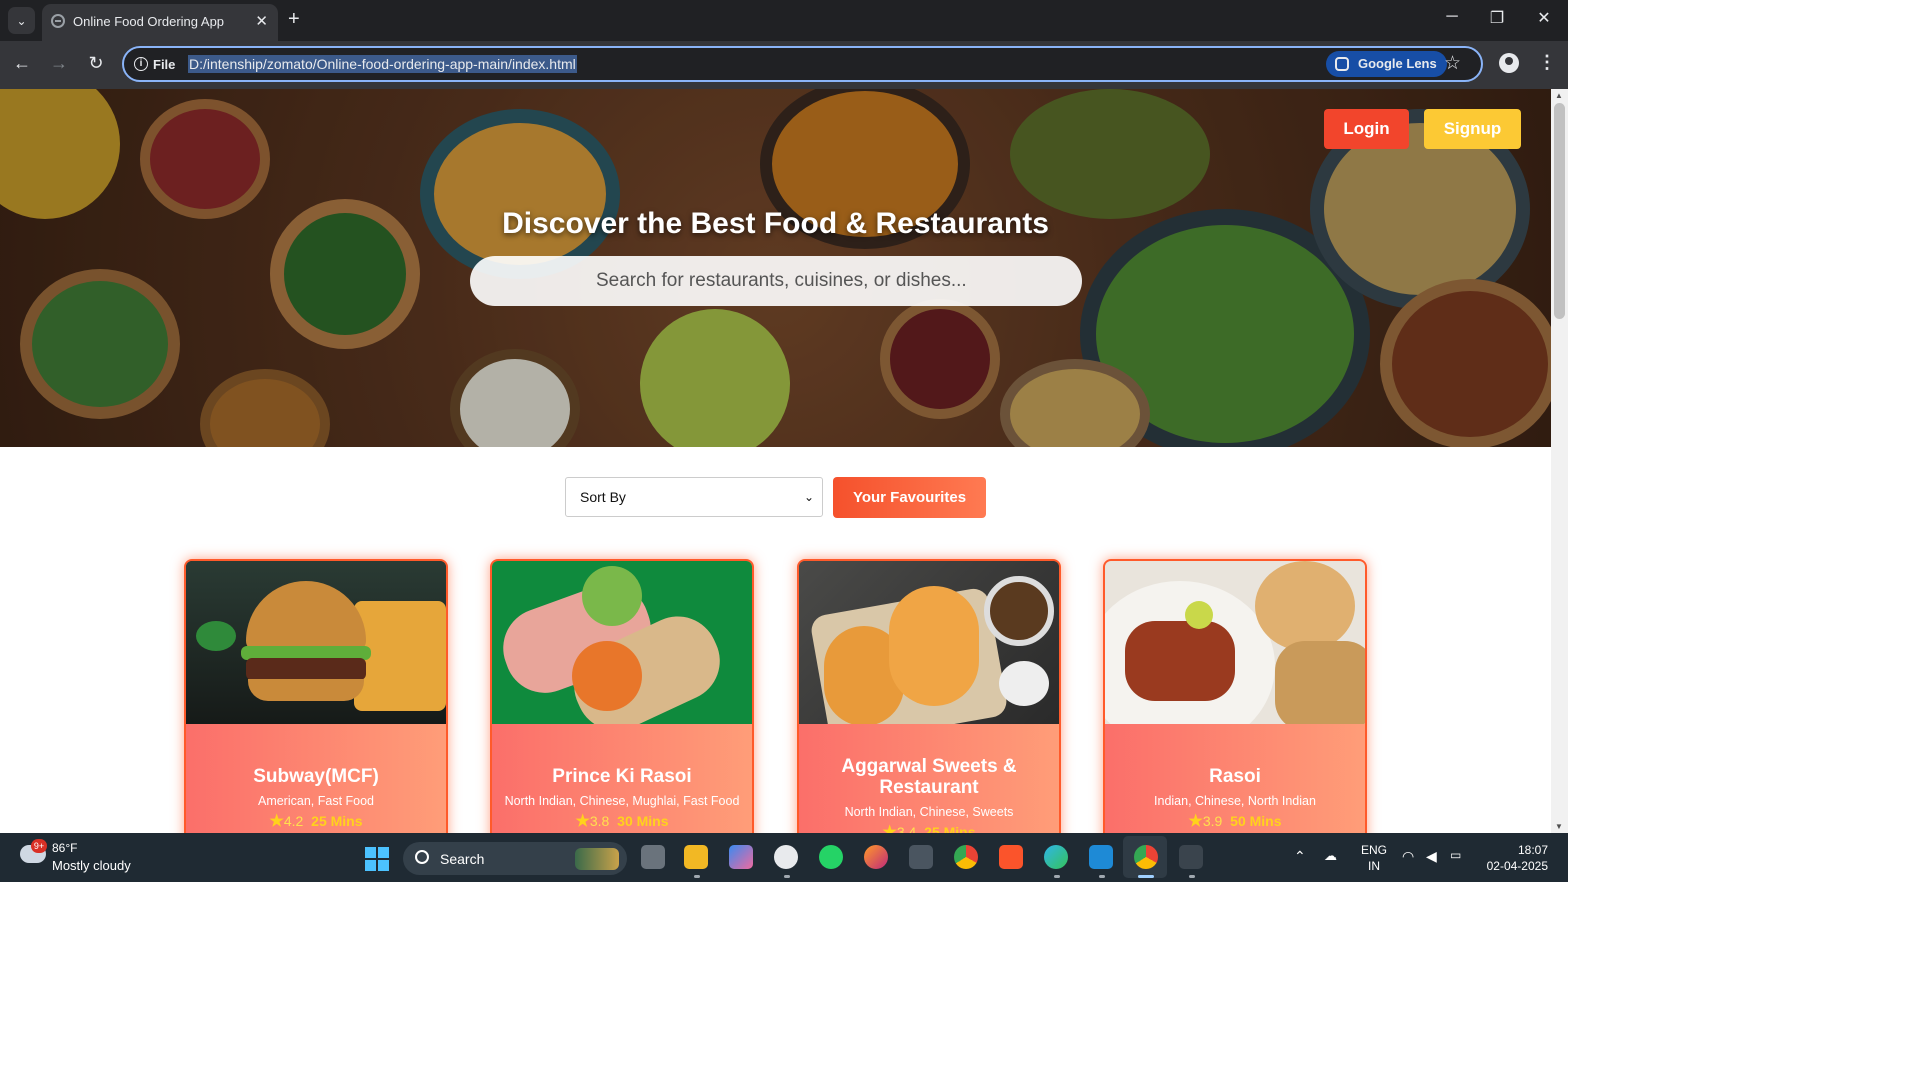  What do you see at coordinates (1235, 642) in the screenshot?
I see `tandoori-platter-image` at bounding box center [1235, 642].